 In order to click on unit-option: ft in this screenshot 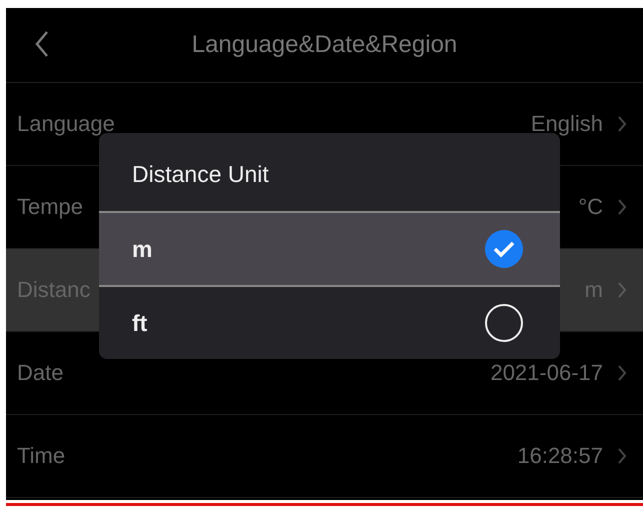, I will do `click(329, 322)`.